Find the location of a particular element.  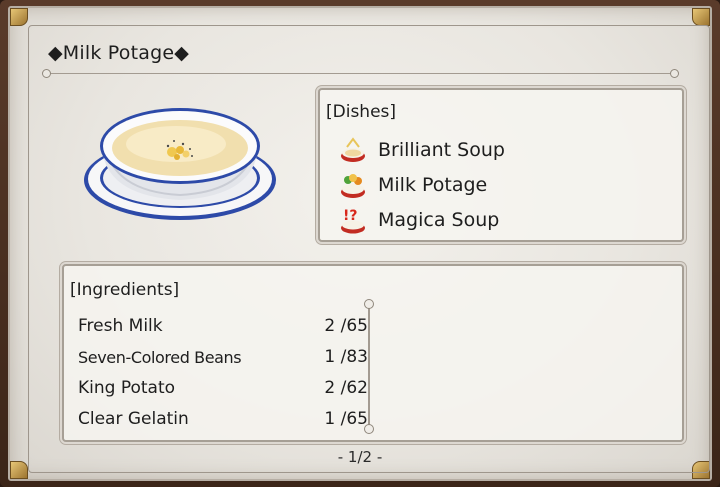

ingredient-name: King Potato is located at coordinates (127, 388).